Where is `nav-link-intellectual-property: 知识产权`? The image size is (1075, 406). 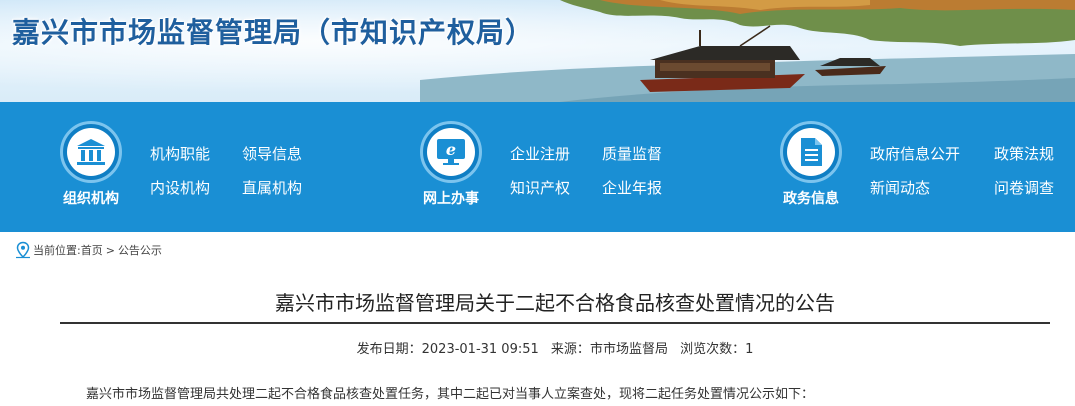
nav-link-intellectual-property: 知识产权 is located at coordinates (540, 187).